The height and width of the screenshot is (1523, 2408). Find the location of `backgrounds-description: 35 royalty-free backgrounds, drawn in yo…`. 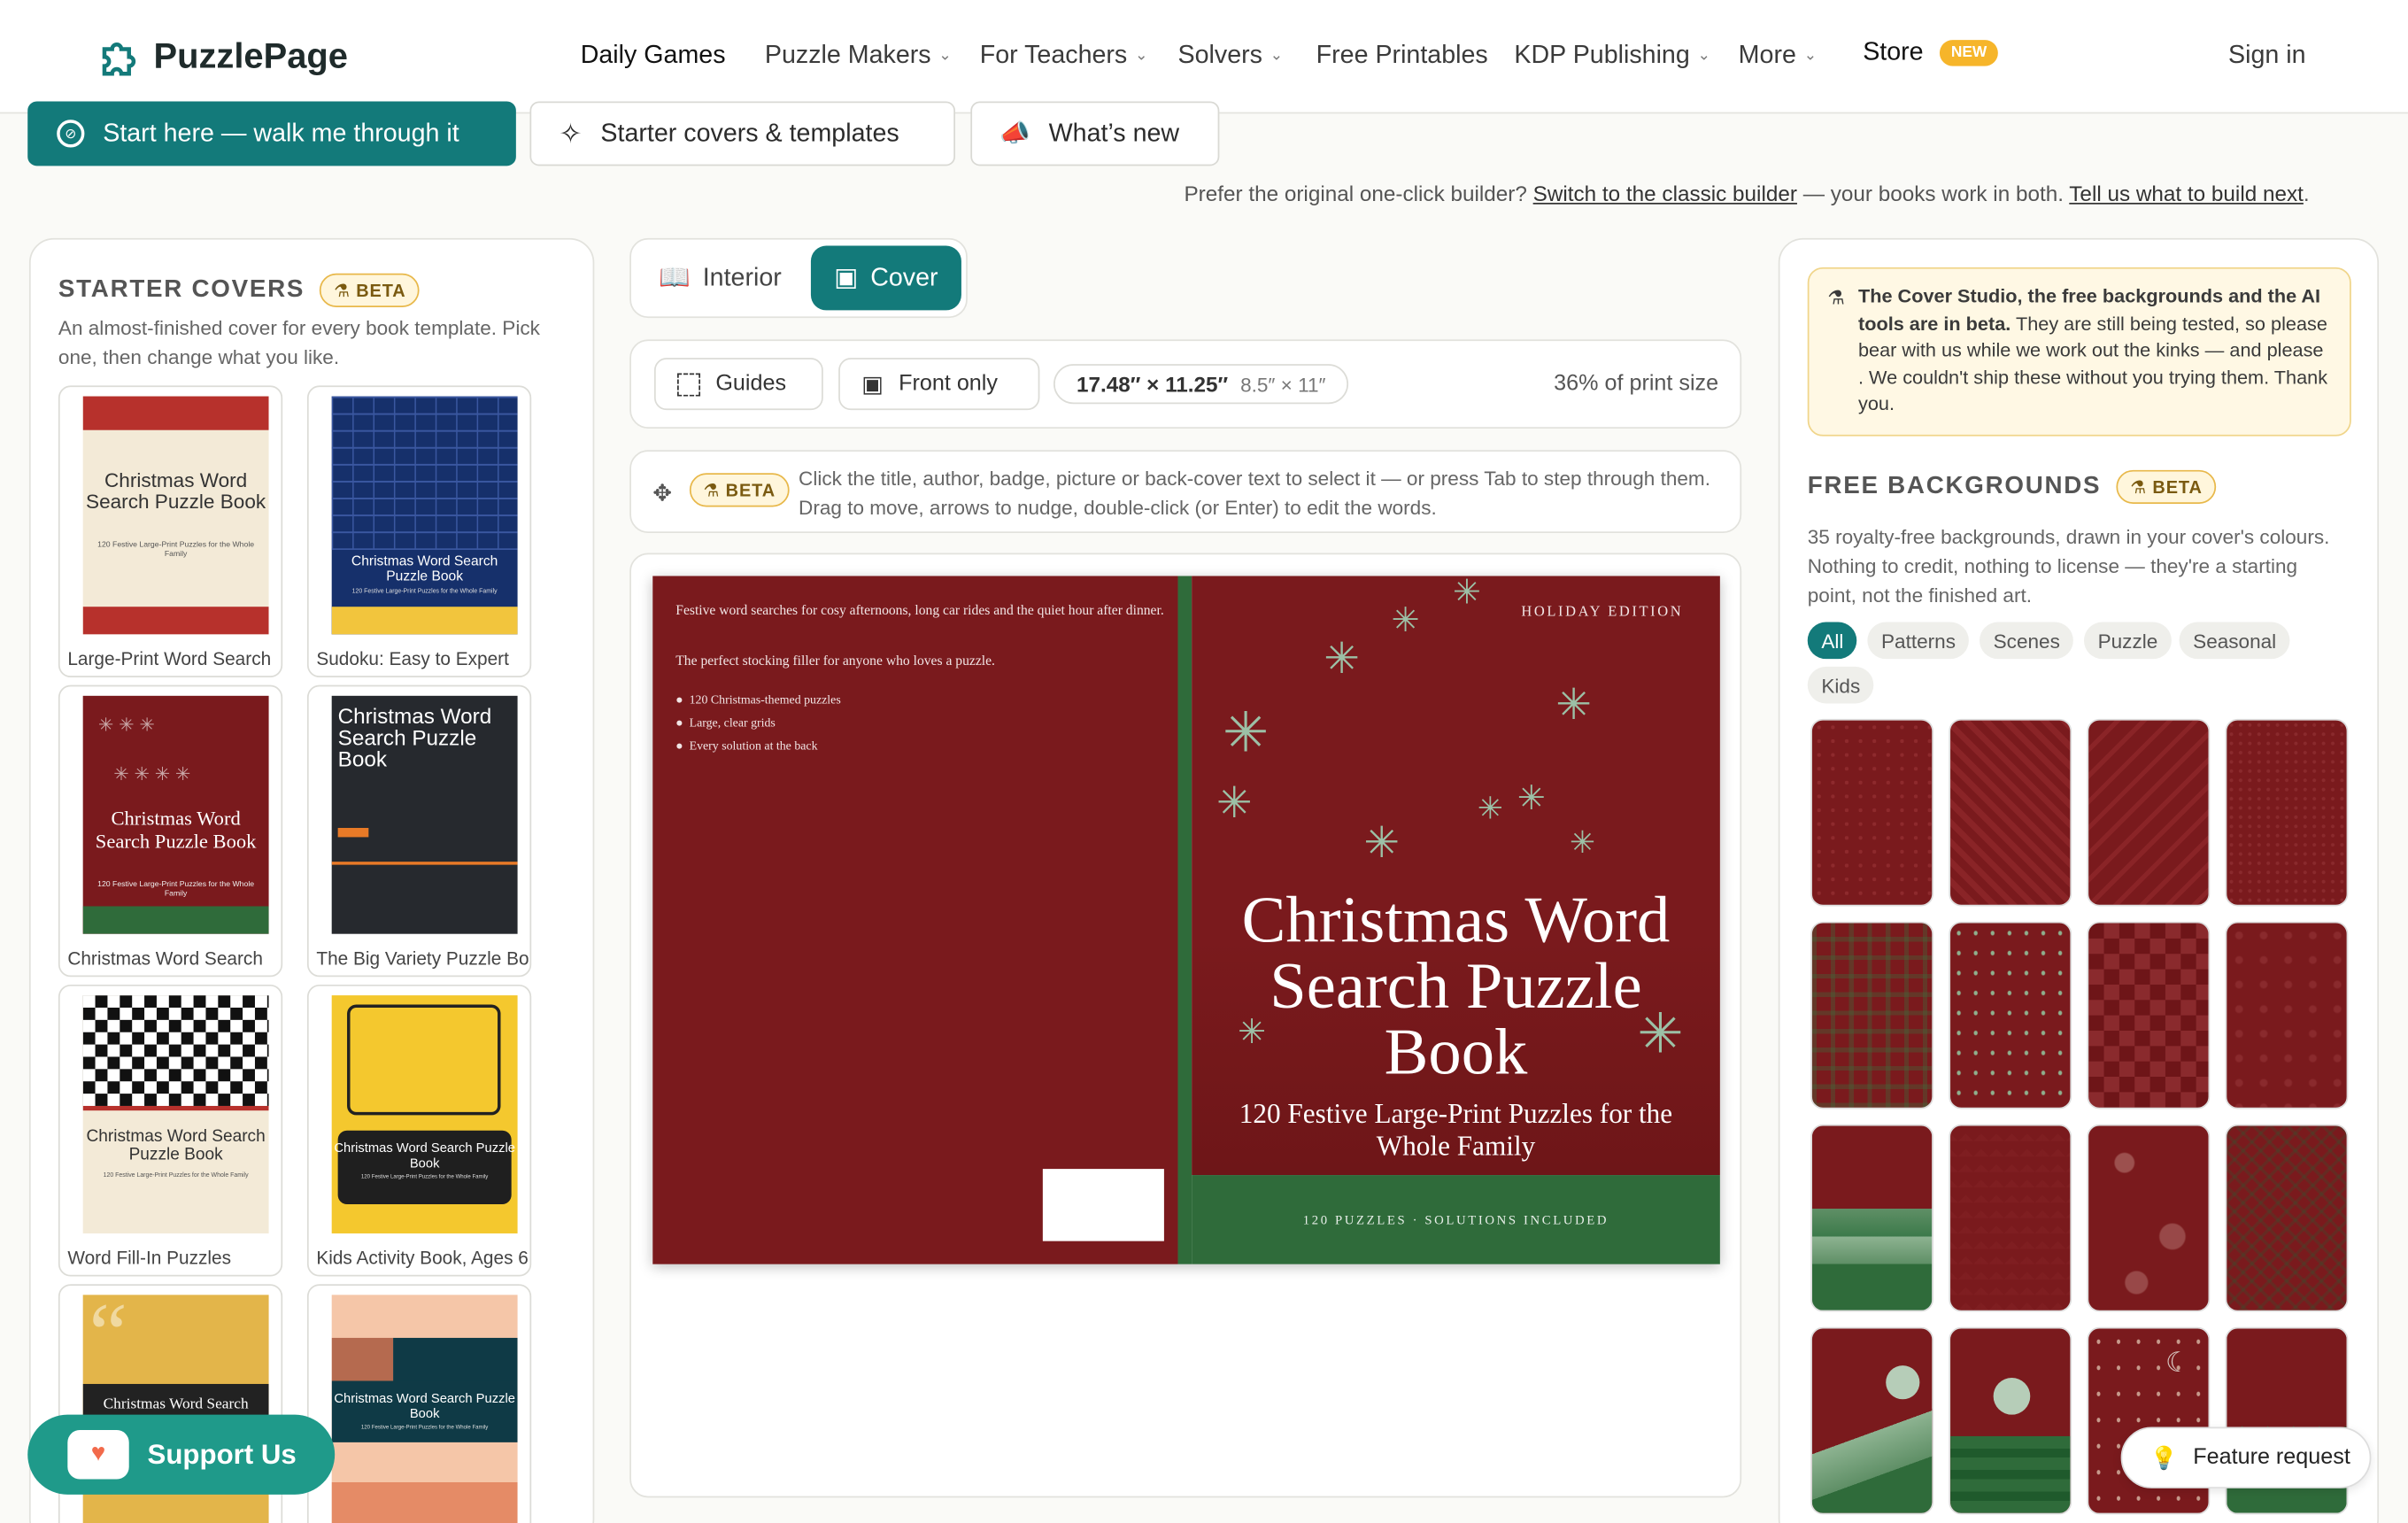

backgrounds-description: 35 royalty-free backgrounds, drawn in yo… is located at coordinates (2068, 566).